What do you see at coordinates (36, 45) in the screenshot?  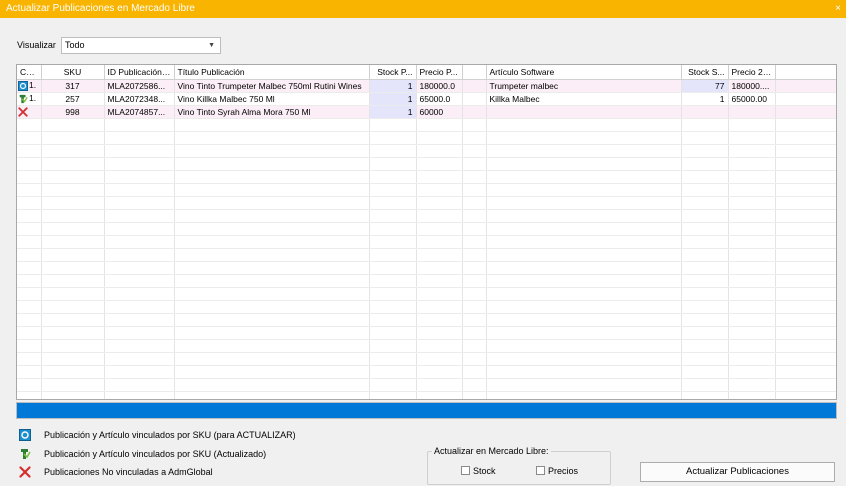 I see `visualizar-label: Visualizar` at bounding box center [36, 45].